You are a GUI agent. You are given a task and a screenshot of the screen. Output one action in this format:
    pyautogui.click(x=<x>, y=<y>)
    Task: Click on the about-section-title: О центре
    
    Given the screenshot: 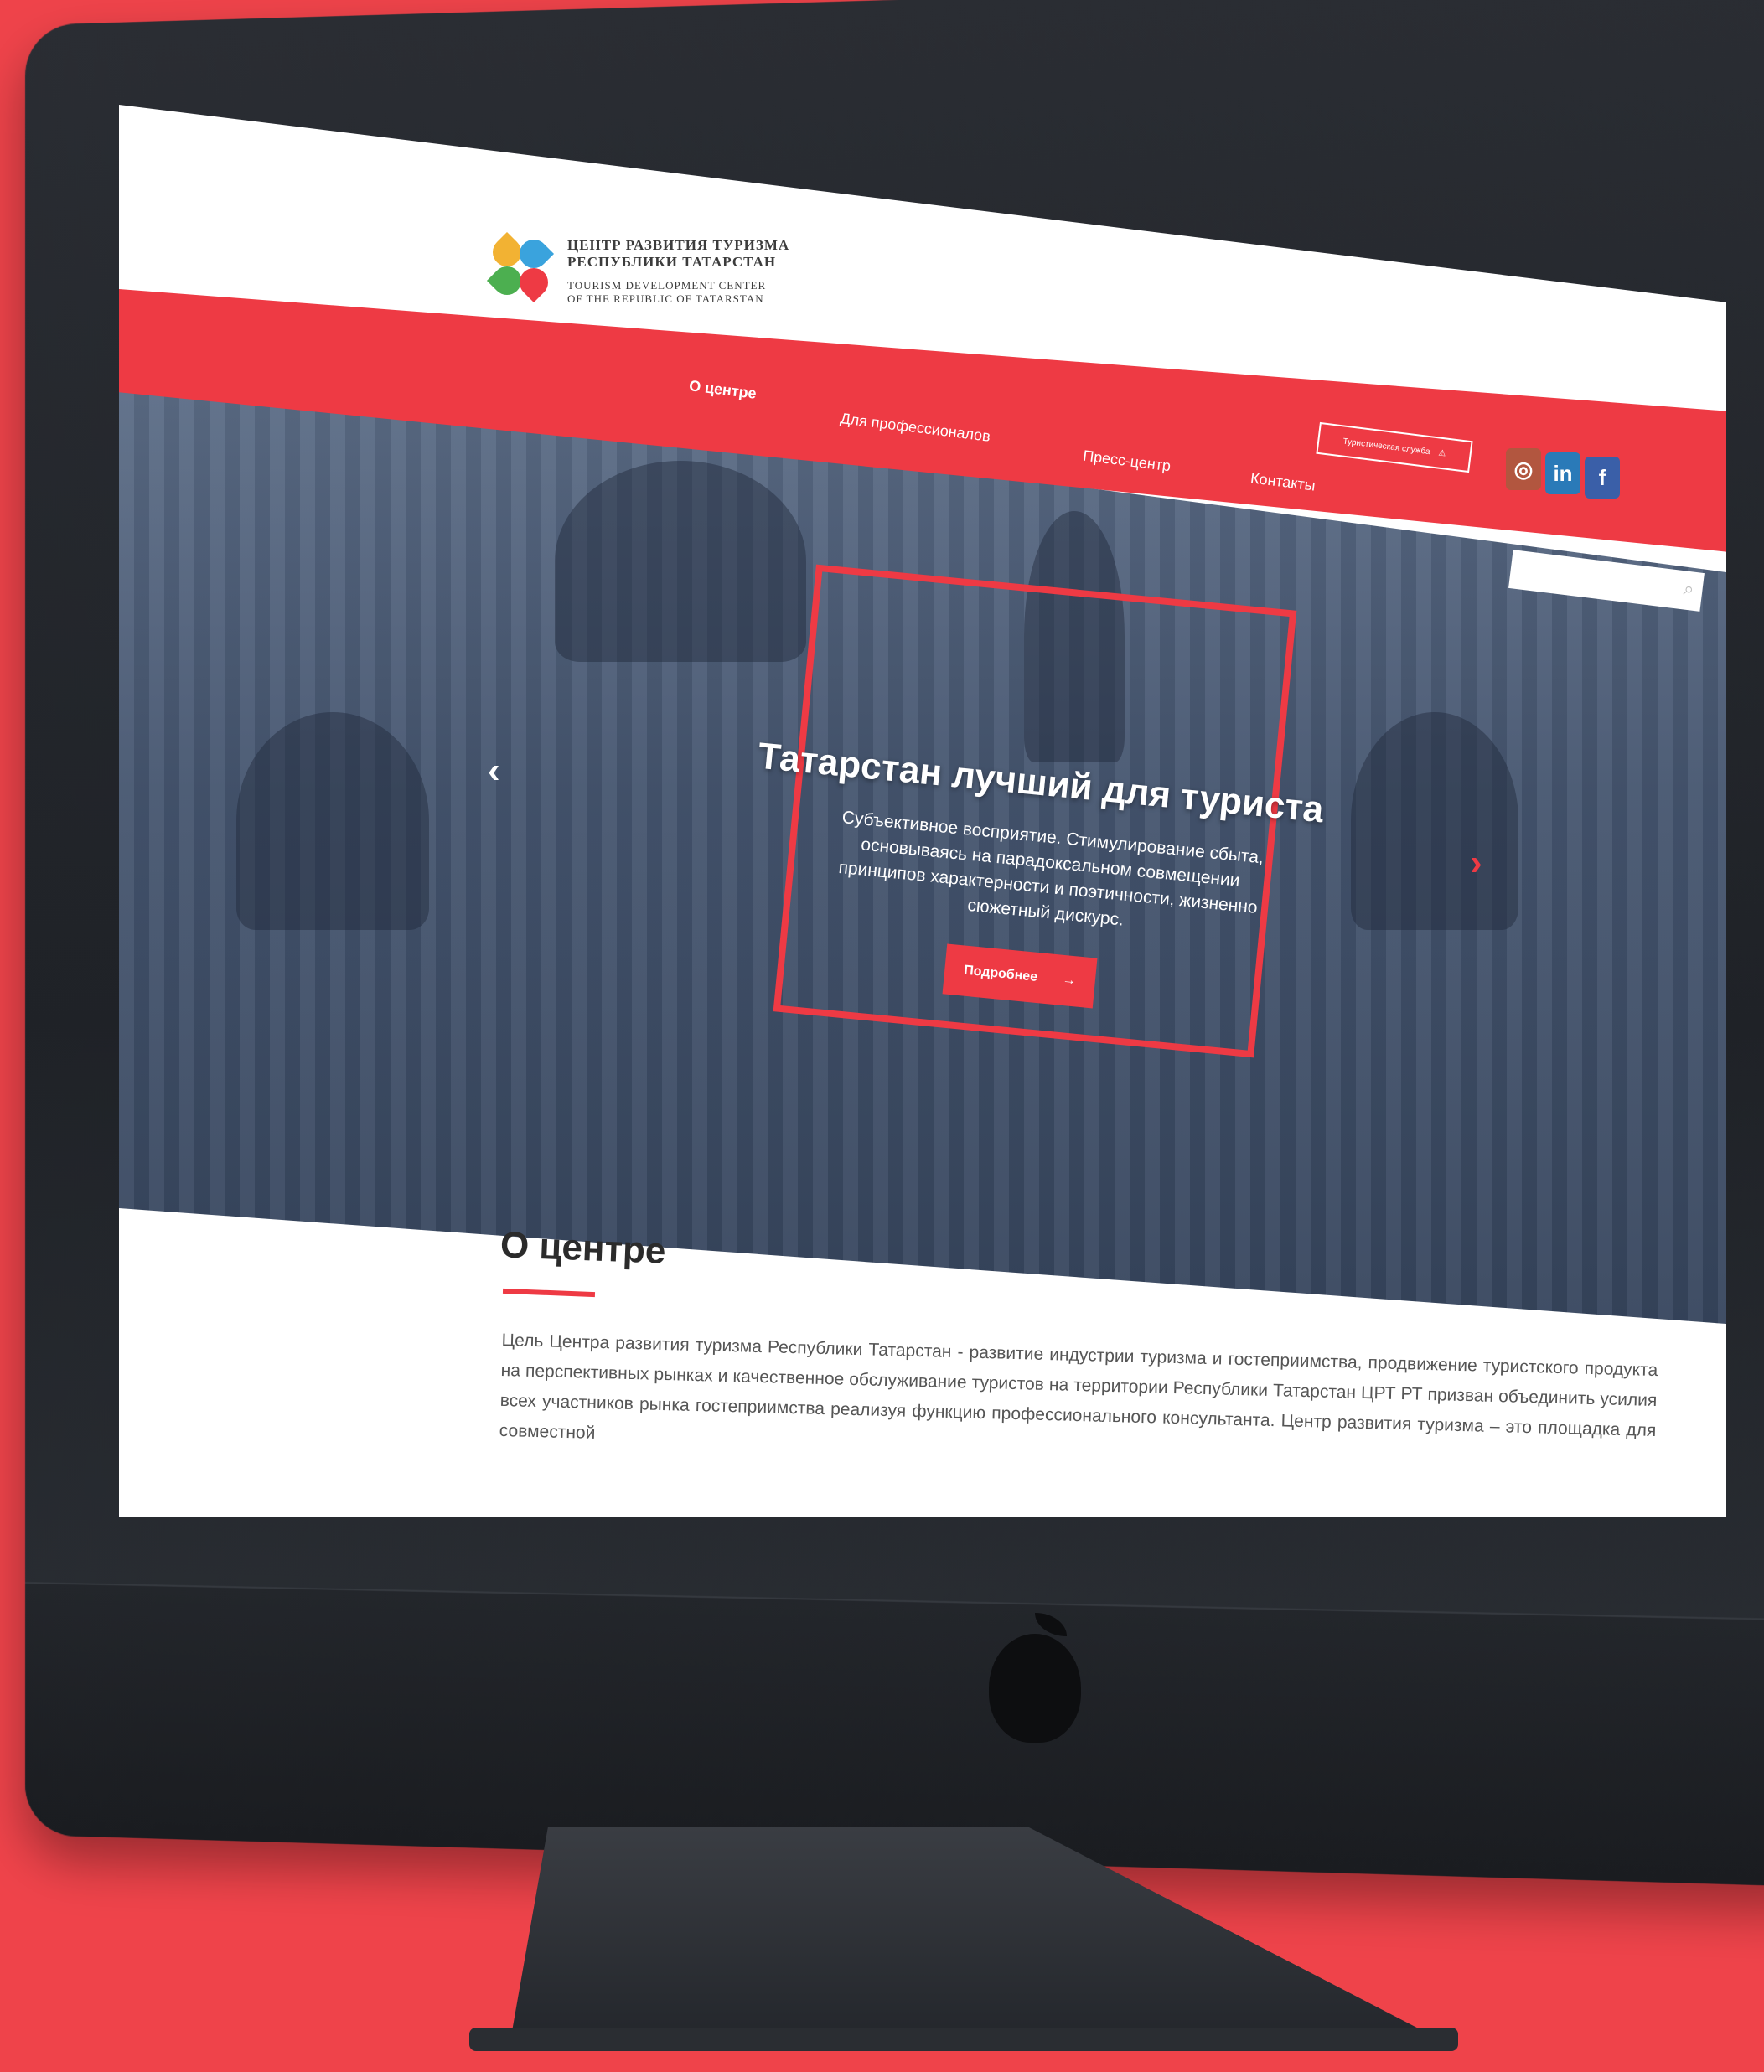 What is the action you would take?
    pyautogui.click(x=582, y=1248)
    